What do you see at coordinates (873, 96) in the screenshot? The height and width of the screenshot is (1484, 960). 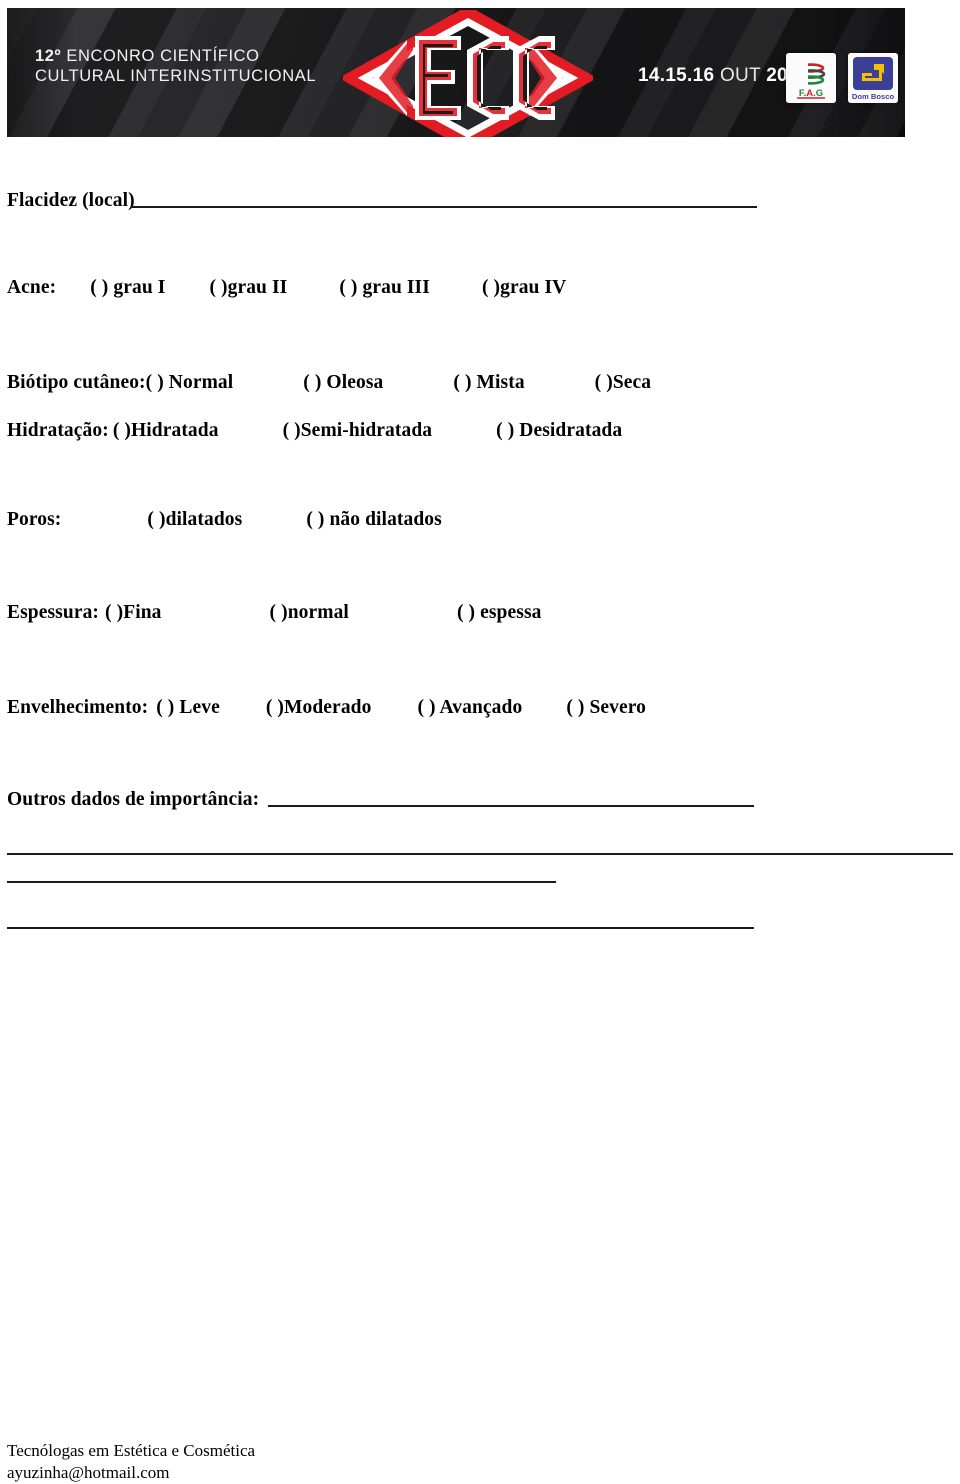 I see `dom-bosco-label: Dom Bosco` at bounding box center [873, 96].